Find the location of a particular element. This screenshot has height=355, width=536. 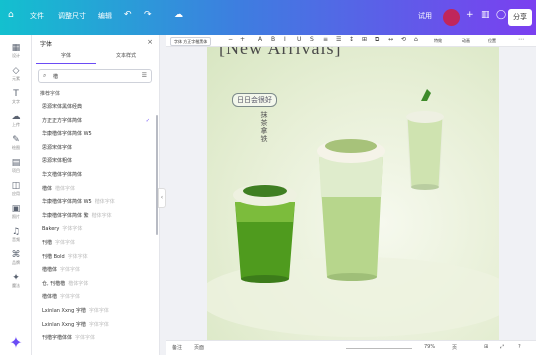

brand-text: 日日会很好 is located at coordinates (254, 100).